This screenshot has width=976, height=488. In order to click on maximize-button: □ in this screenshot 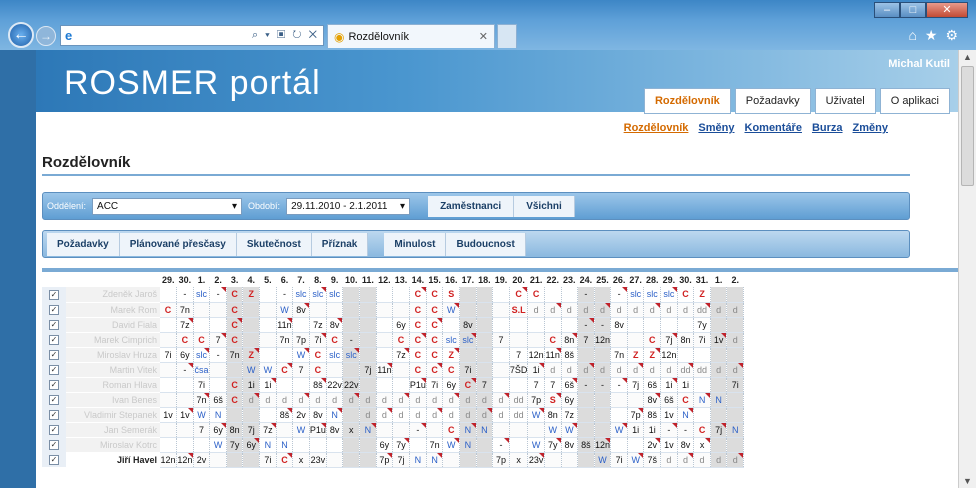, I will do `click(913, 10)`.